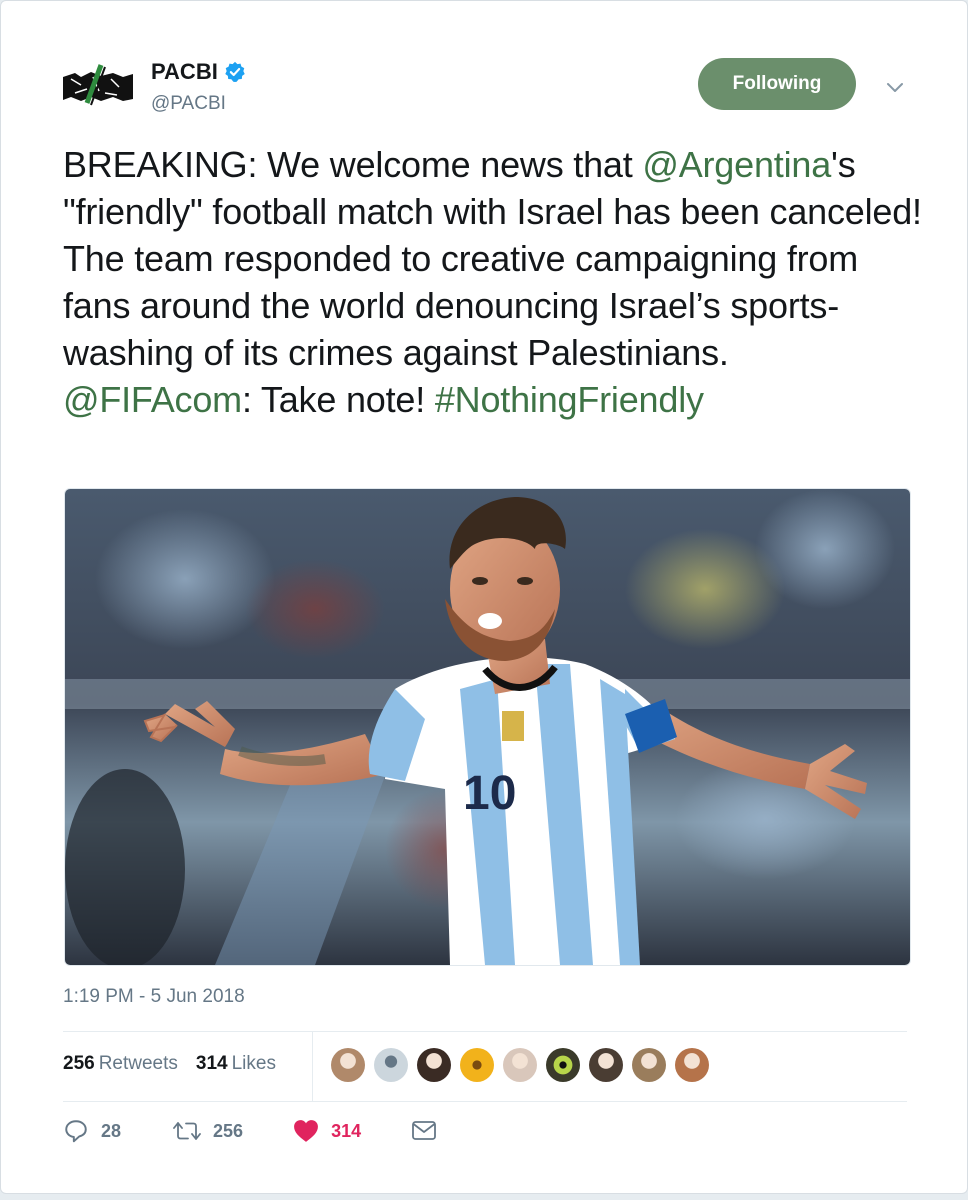  What do you see at coordinates (253, 1063) in the screenshot?
I see `likes-stat-label: Likes` at bounding box center [253, 1063].